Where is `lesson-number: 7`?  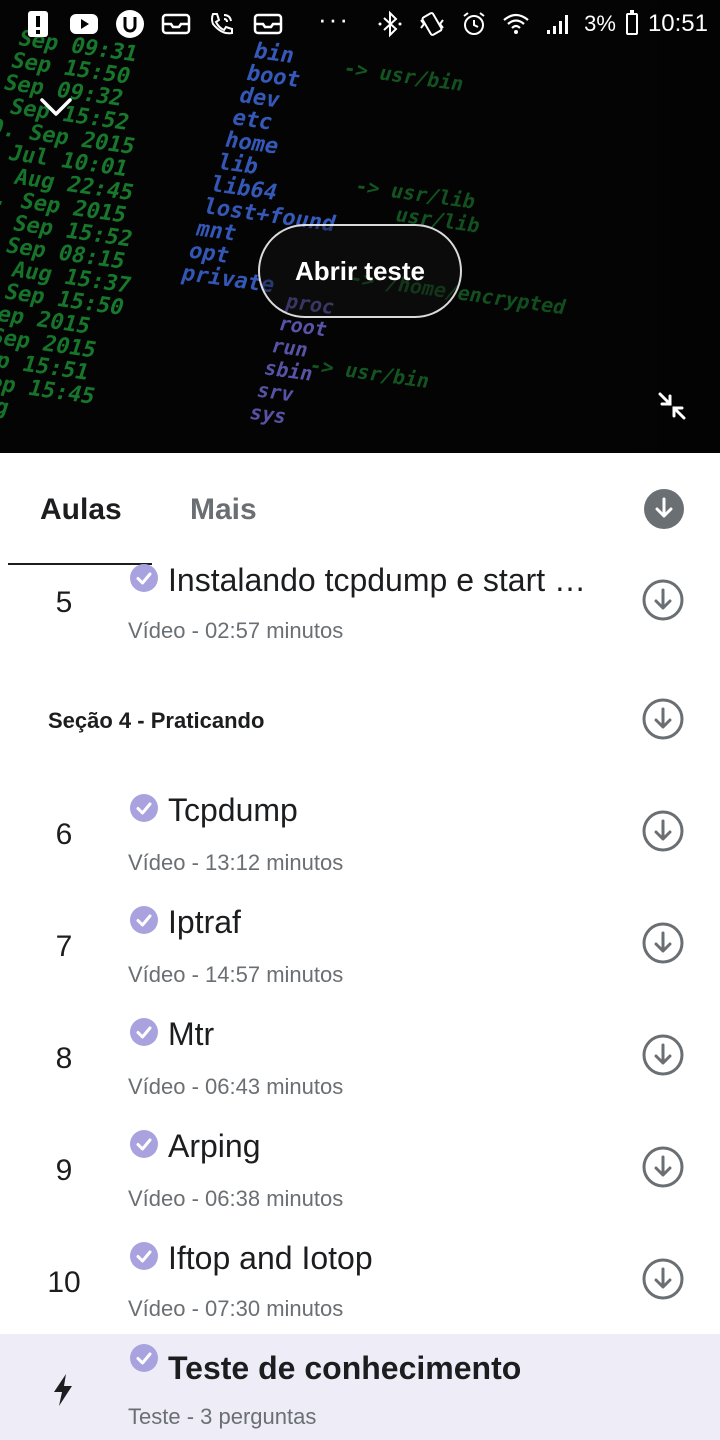
lesson-number: 7 is located at coordinates (64, 946).